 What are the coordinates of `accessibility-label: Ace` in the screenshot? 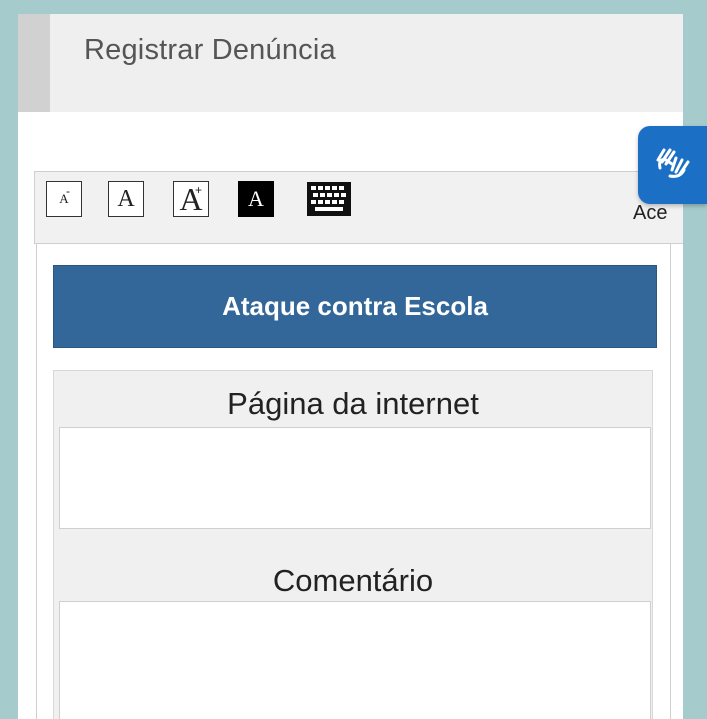 It's located at (658, 213).